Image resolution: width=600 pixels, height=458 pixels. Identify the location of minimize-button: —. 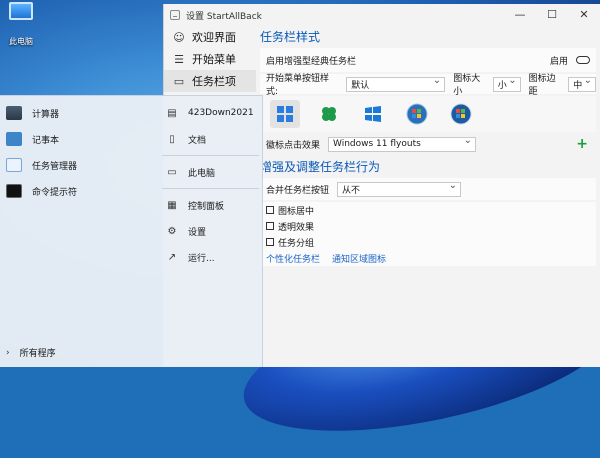
(520, 15).